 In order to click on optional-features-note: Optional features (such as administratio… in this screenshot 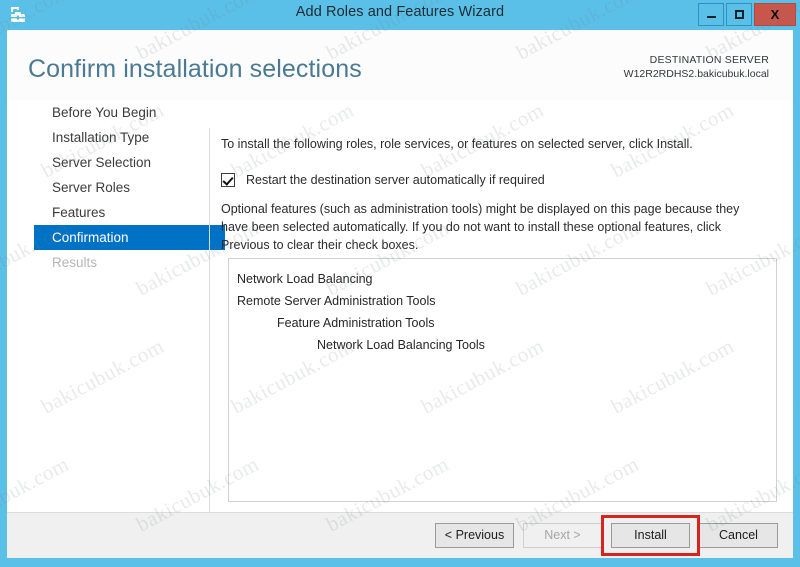, I will do `click(480, 227)`.